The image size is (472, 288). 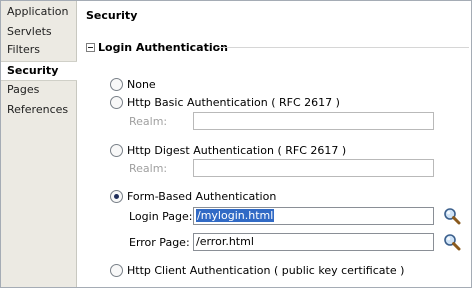 I want to click on sidebar-item-pages: Pages, so click(x=38, y=91).